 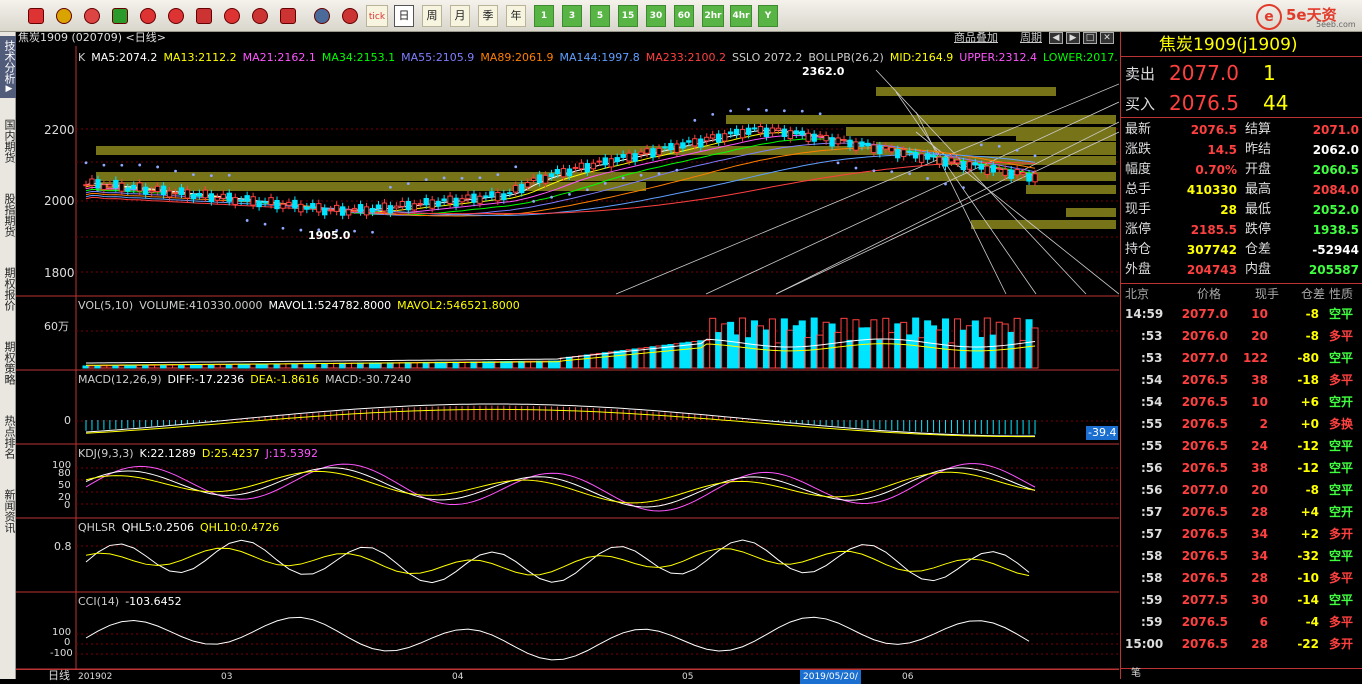 I want to click on home-button, so click(x=36, y=16).